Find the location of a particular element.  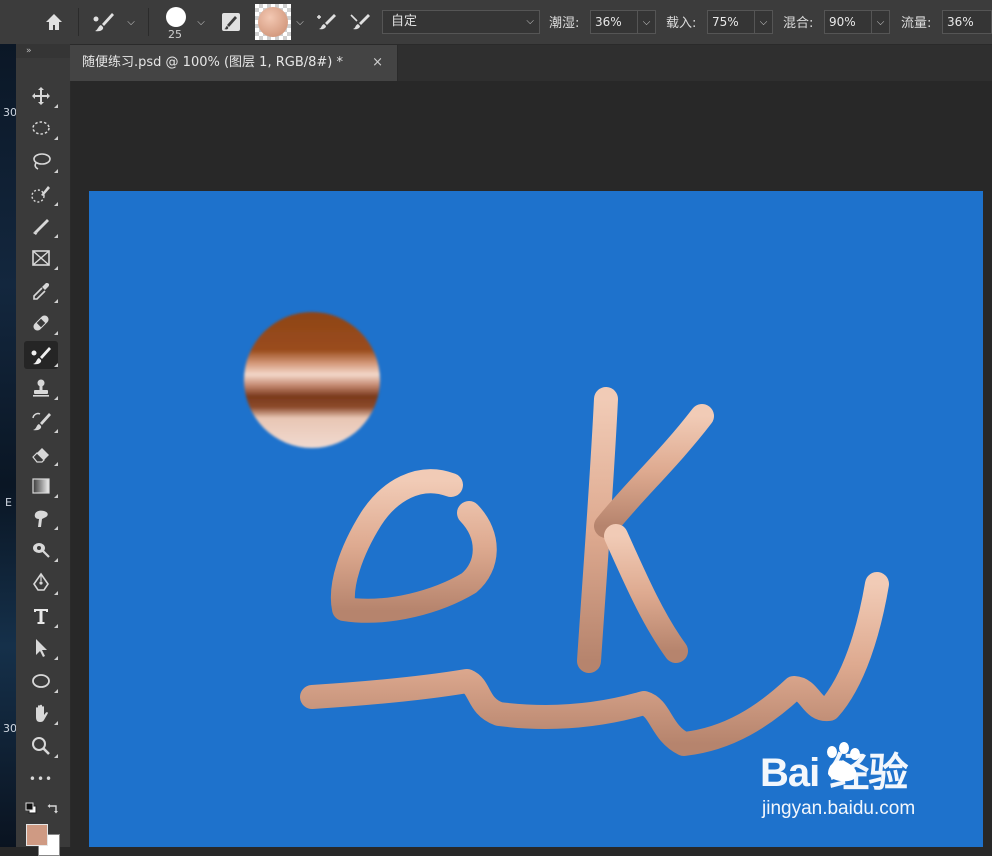

tool-hand is located at coordinates (41, 713).